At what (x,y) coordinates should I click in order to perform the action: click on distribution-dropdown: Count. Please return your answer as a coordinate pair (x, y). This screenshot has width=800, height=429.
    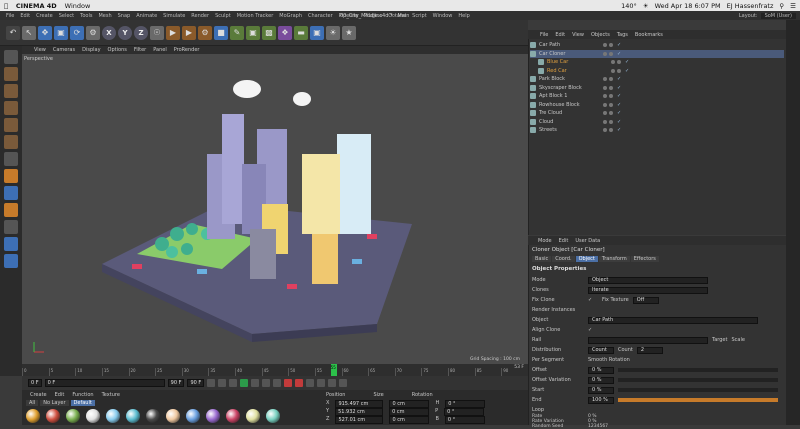
    Looking at the image, I should click on (601, 350).